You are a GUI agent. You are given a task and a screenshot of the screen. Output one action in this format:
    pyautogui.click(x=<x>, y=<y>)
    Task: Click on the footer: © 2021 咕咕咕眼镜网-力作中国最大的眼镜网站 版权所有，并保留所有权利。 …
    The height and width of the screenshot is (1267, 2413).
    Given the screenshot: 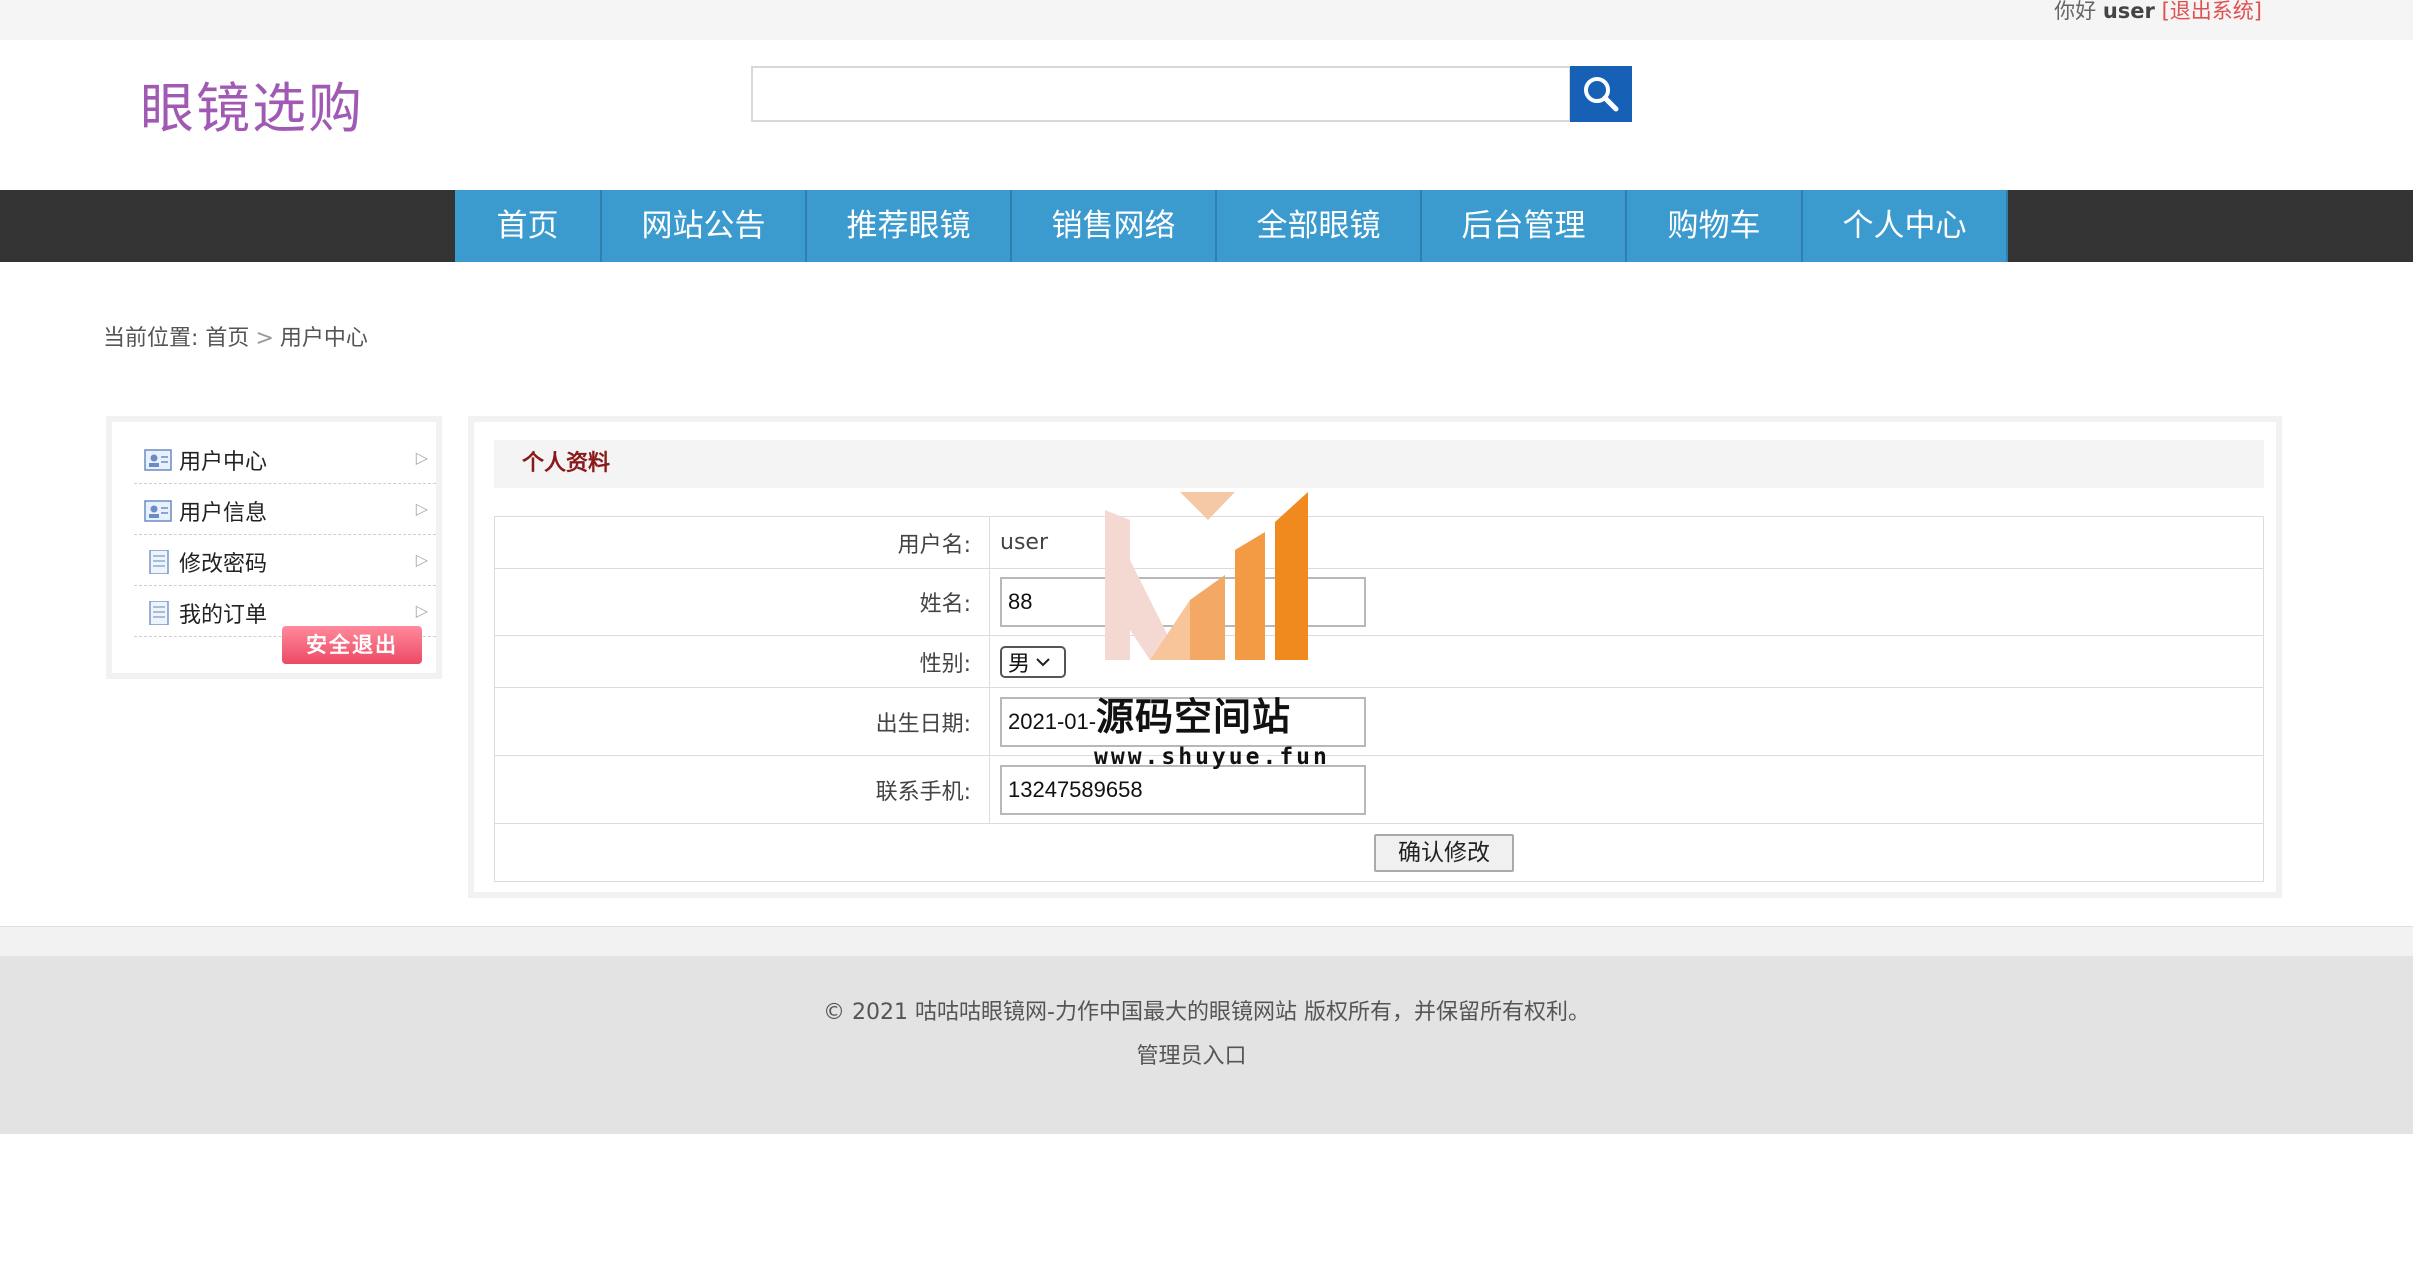 What is the action you would take?
    pyautogui.click(x=1206, y=1045)
    